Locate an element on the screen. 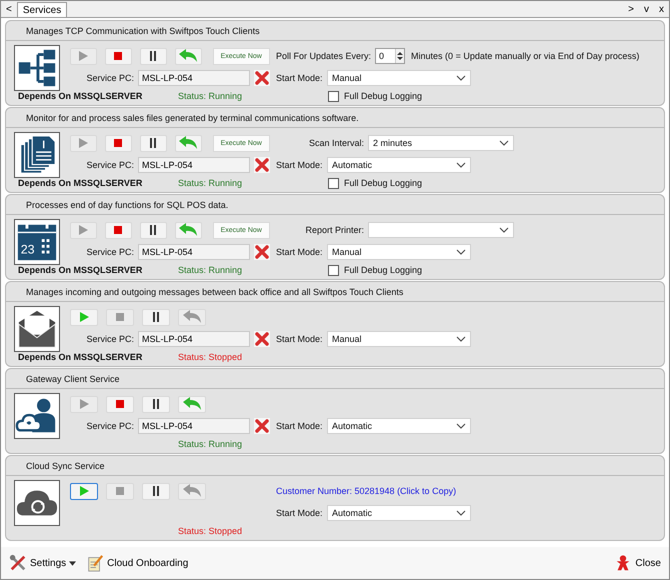  service-description: Gateway Client Service is located at coordinates (73, 379).